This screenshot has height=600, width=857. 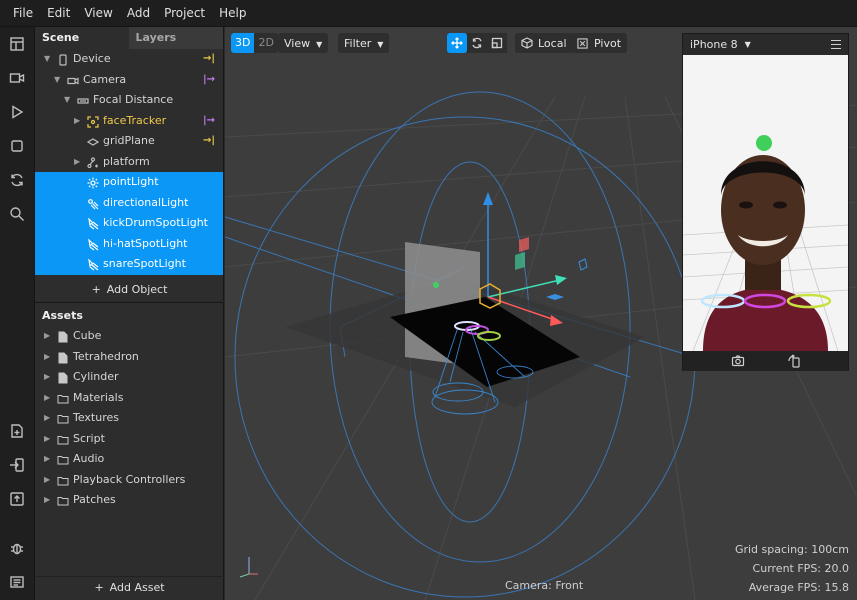 What do you see at coordinates (63, 59) in the screenshot?
I see `device-icon` at bounding box center [63, 59].